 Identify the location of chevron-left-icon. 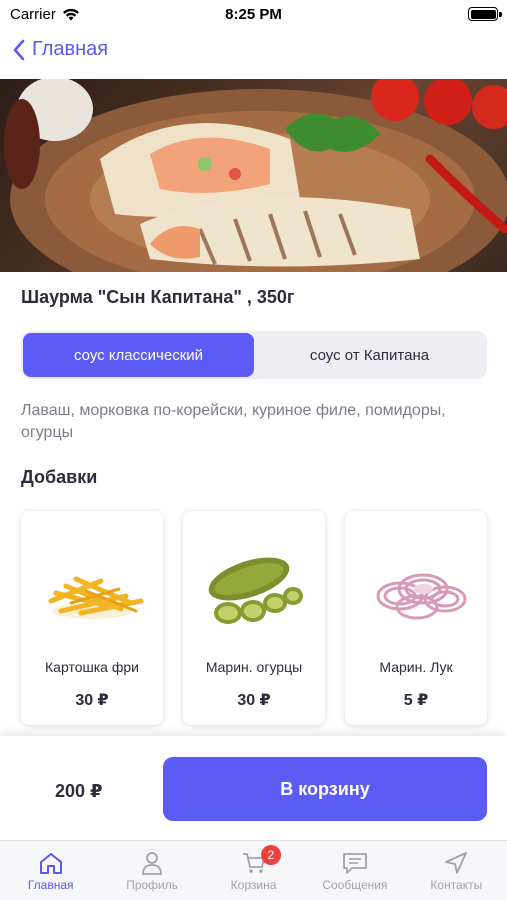
(19, 49).